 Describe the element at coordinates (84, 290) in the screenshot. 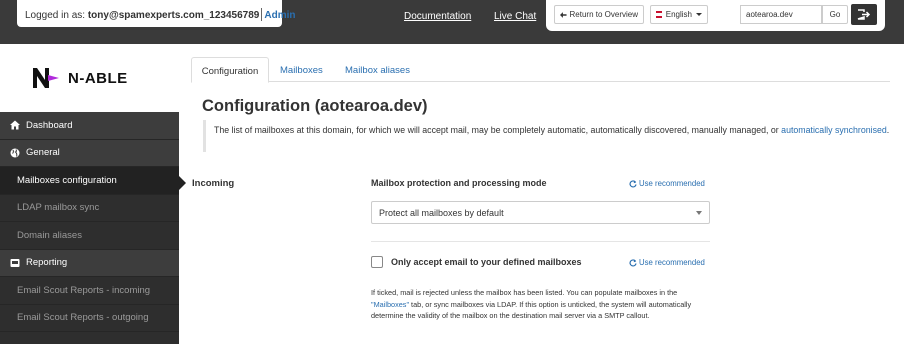

I see `sidebar-item-label: Email Scout Reports - incoming` at that location.